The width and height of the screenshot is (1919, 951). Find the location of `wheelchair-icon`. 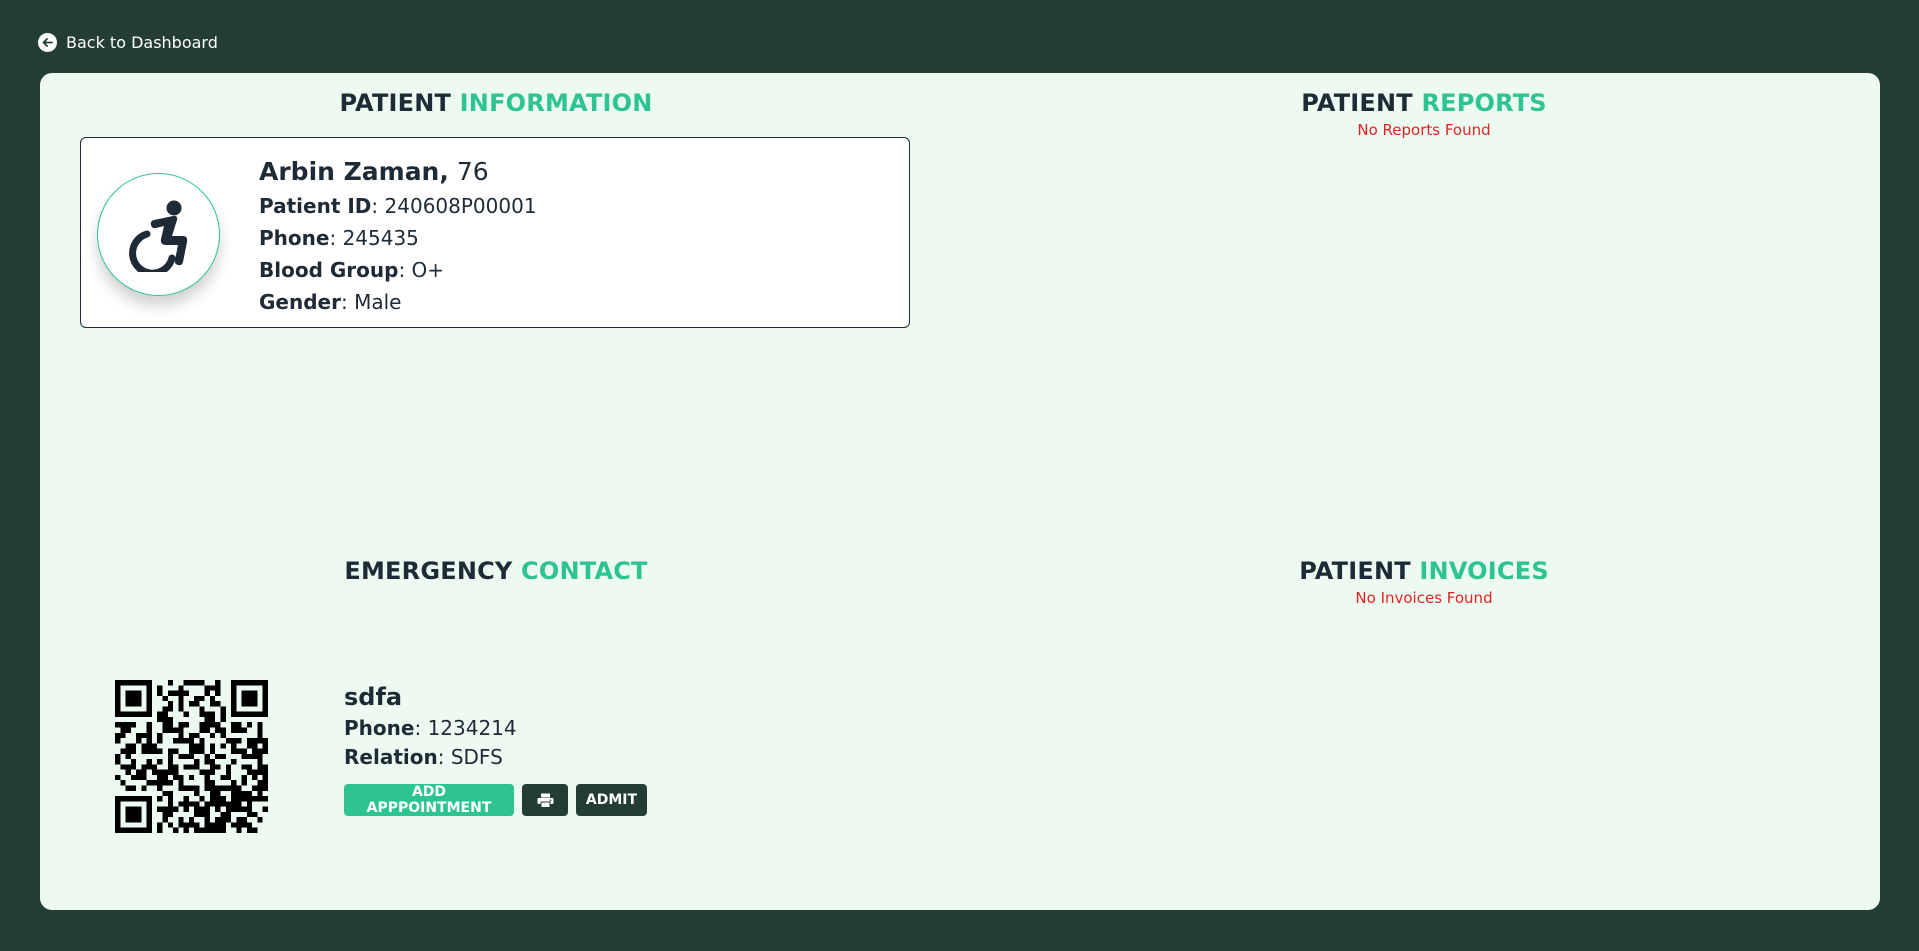

wheelchair-icon is located at coordinates (157, 236).